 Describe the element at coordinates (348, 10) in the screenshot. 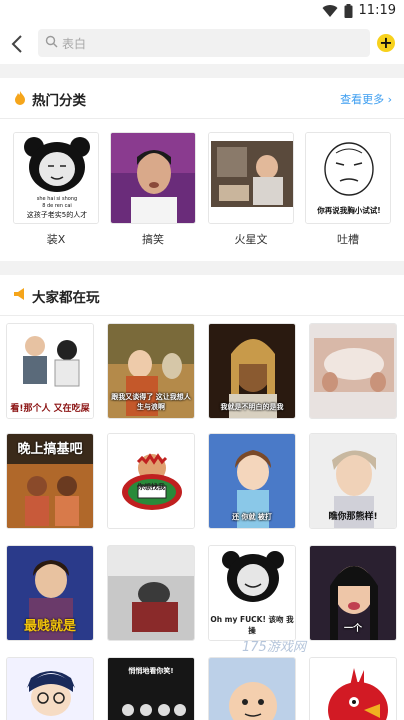

I see `battery-icon` at that location.